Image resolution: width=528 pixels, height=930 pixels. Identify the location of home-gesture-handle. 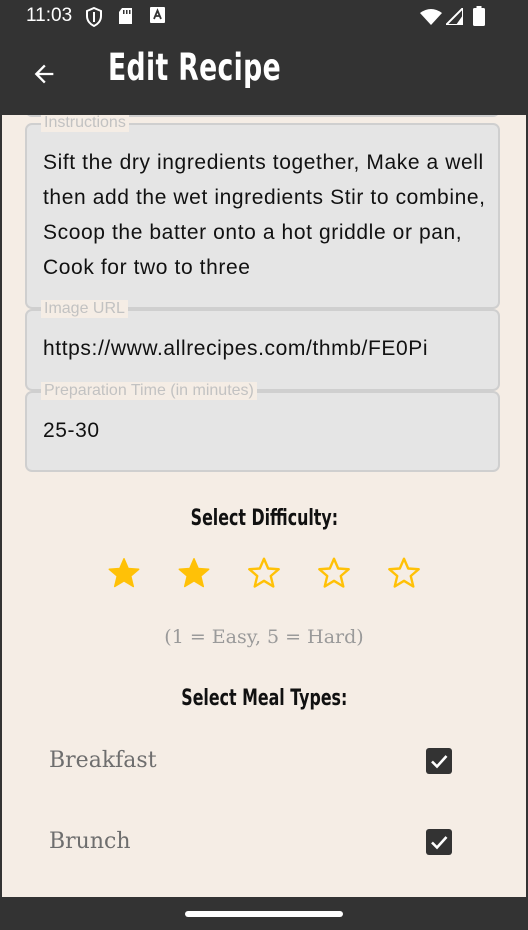
(264, 914).